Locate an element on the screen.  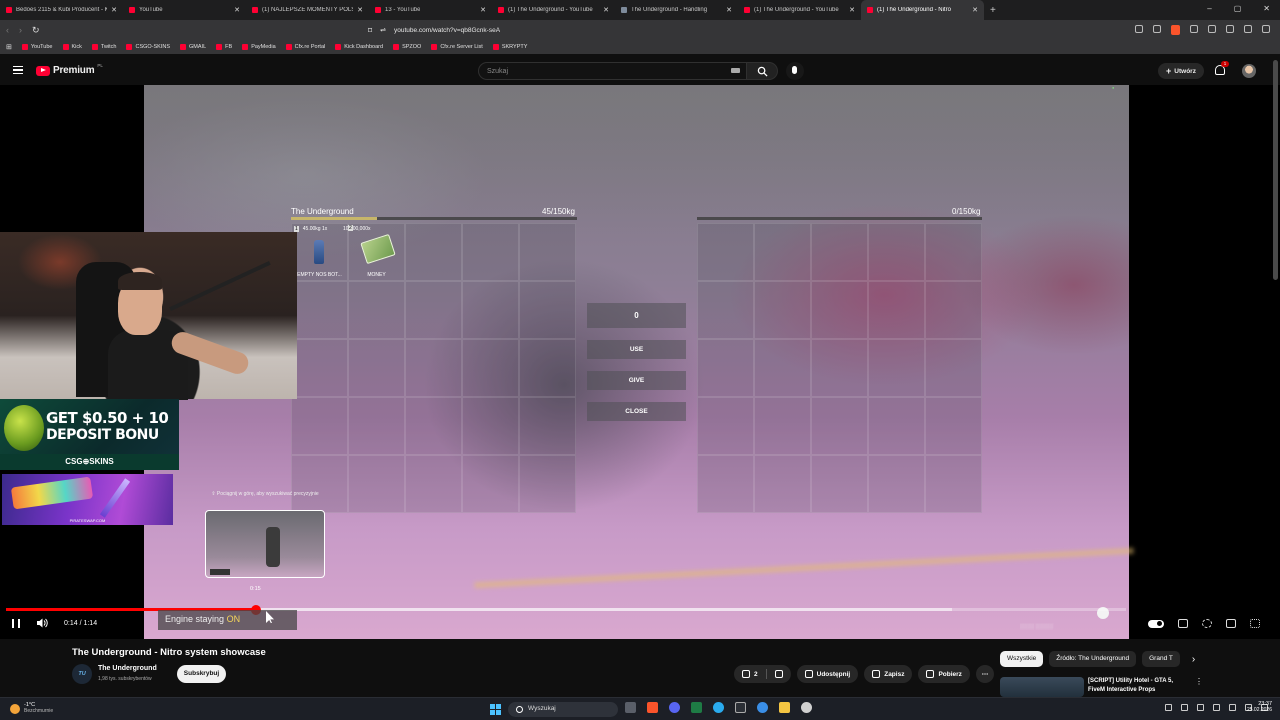
bookmark-icon: ⌑ is located at coordinates (370, 30).